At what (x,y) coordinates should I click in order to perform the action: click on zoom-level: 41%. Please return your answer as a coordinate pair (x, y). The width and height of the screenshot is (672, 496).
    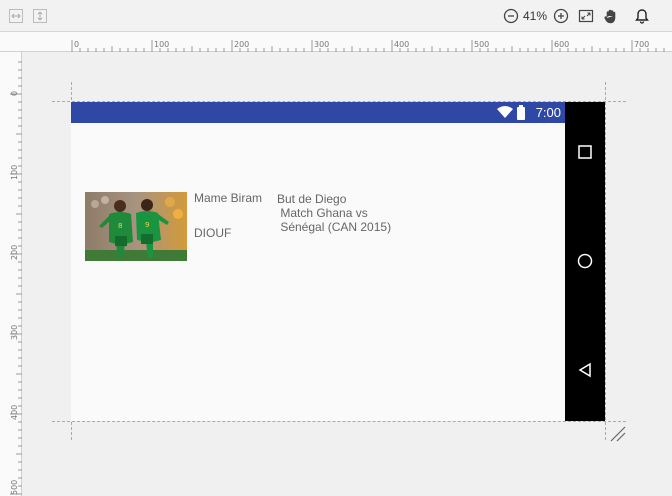
    Looking at the image, I should click on (535, 16).